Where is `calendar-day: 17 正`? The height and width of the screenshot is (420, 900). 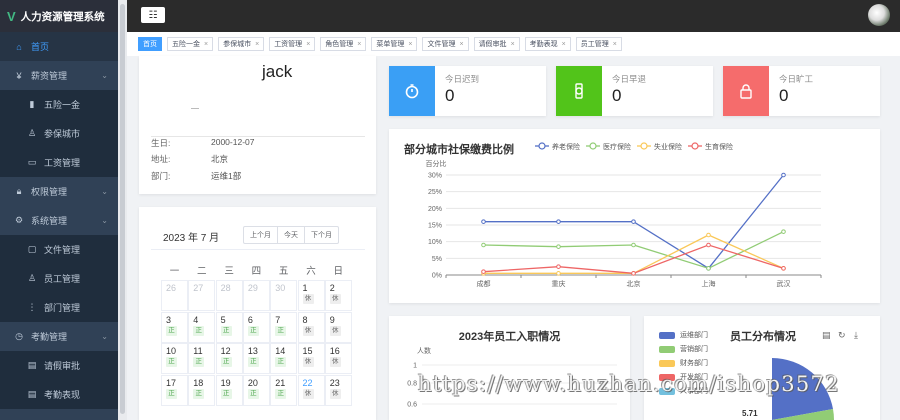
calendar-day: 17 正 is located at coordinates (174, 390).